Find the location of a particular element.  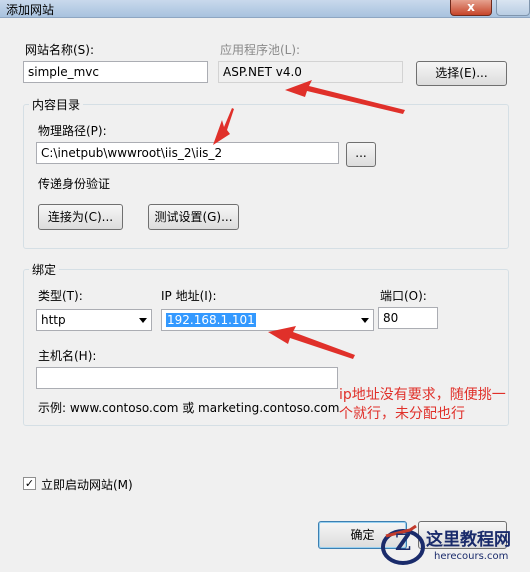

type-select: http is located at coordinates (94, 320).